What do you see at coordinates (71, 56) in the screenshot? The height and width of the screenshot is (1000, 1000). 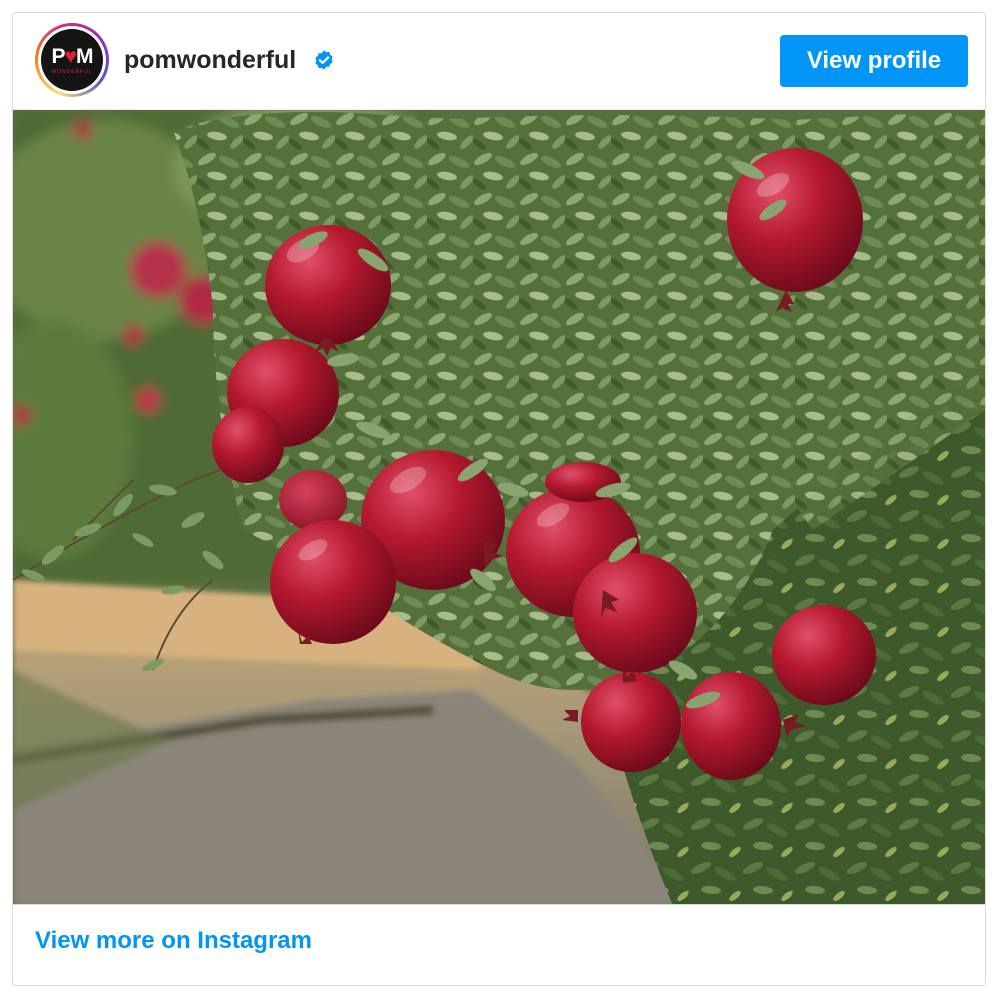 I see `heart-icon: ♥` at bounding box center [71, 56].